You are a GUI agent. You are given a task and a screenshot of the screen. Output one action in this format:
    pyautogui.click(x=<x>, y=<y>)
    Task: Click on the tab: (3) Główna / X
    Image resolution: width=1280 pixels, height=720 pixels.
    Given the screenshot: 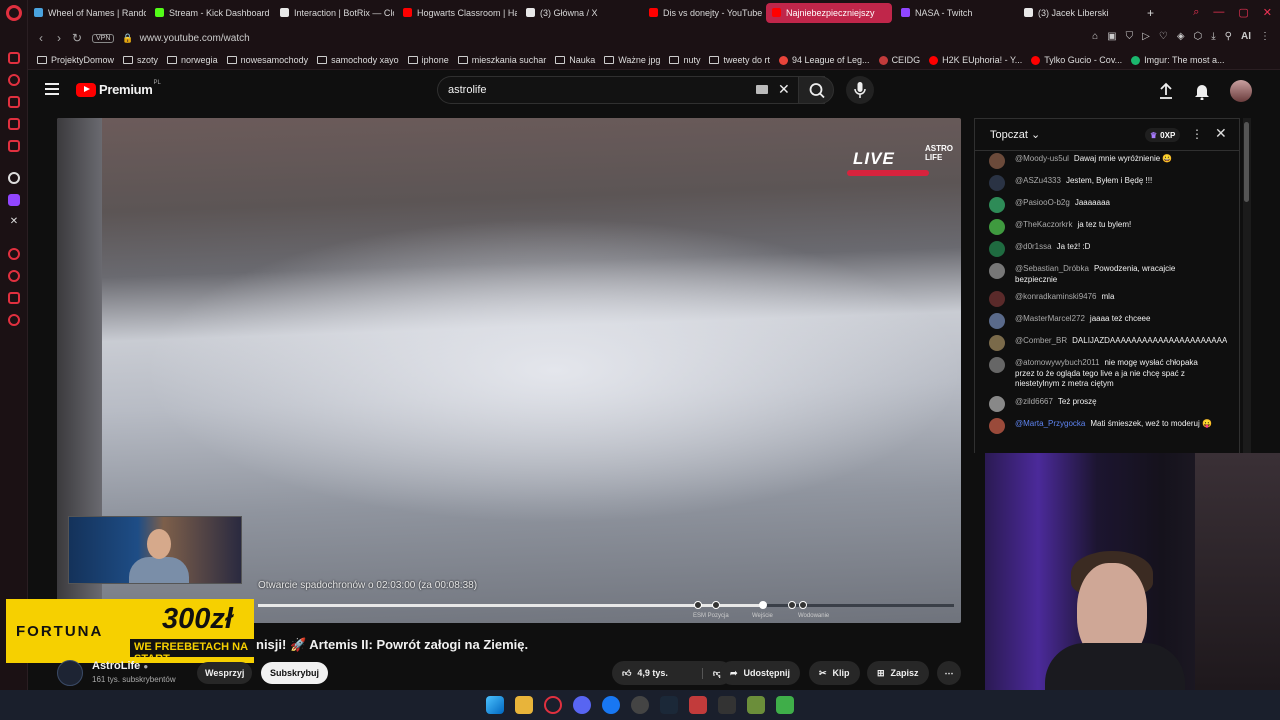 What is the action you would take?
    pyautogui.click(x=580, y=13)
    